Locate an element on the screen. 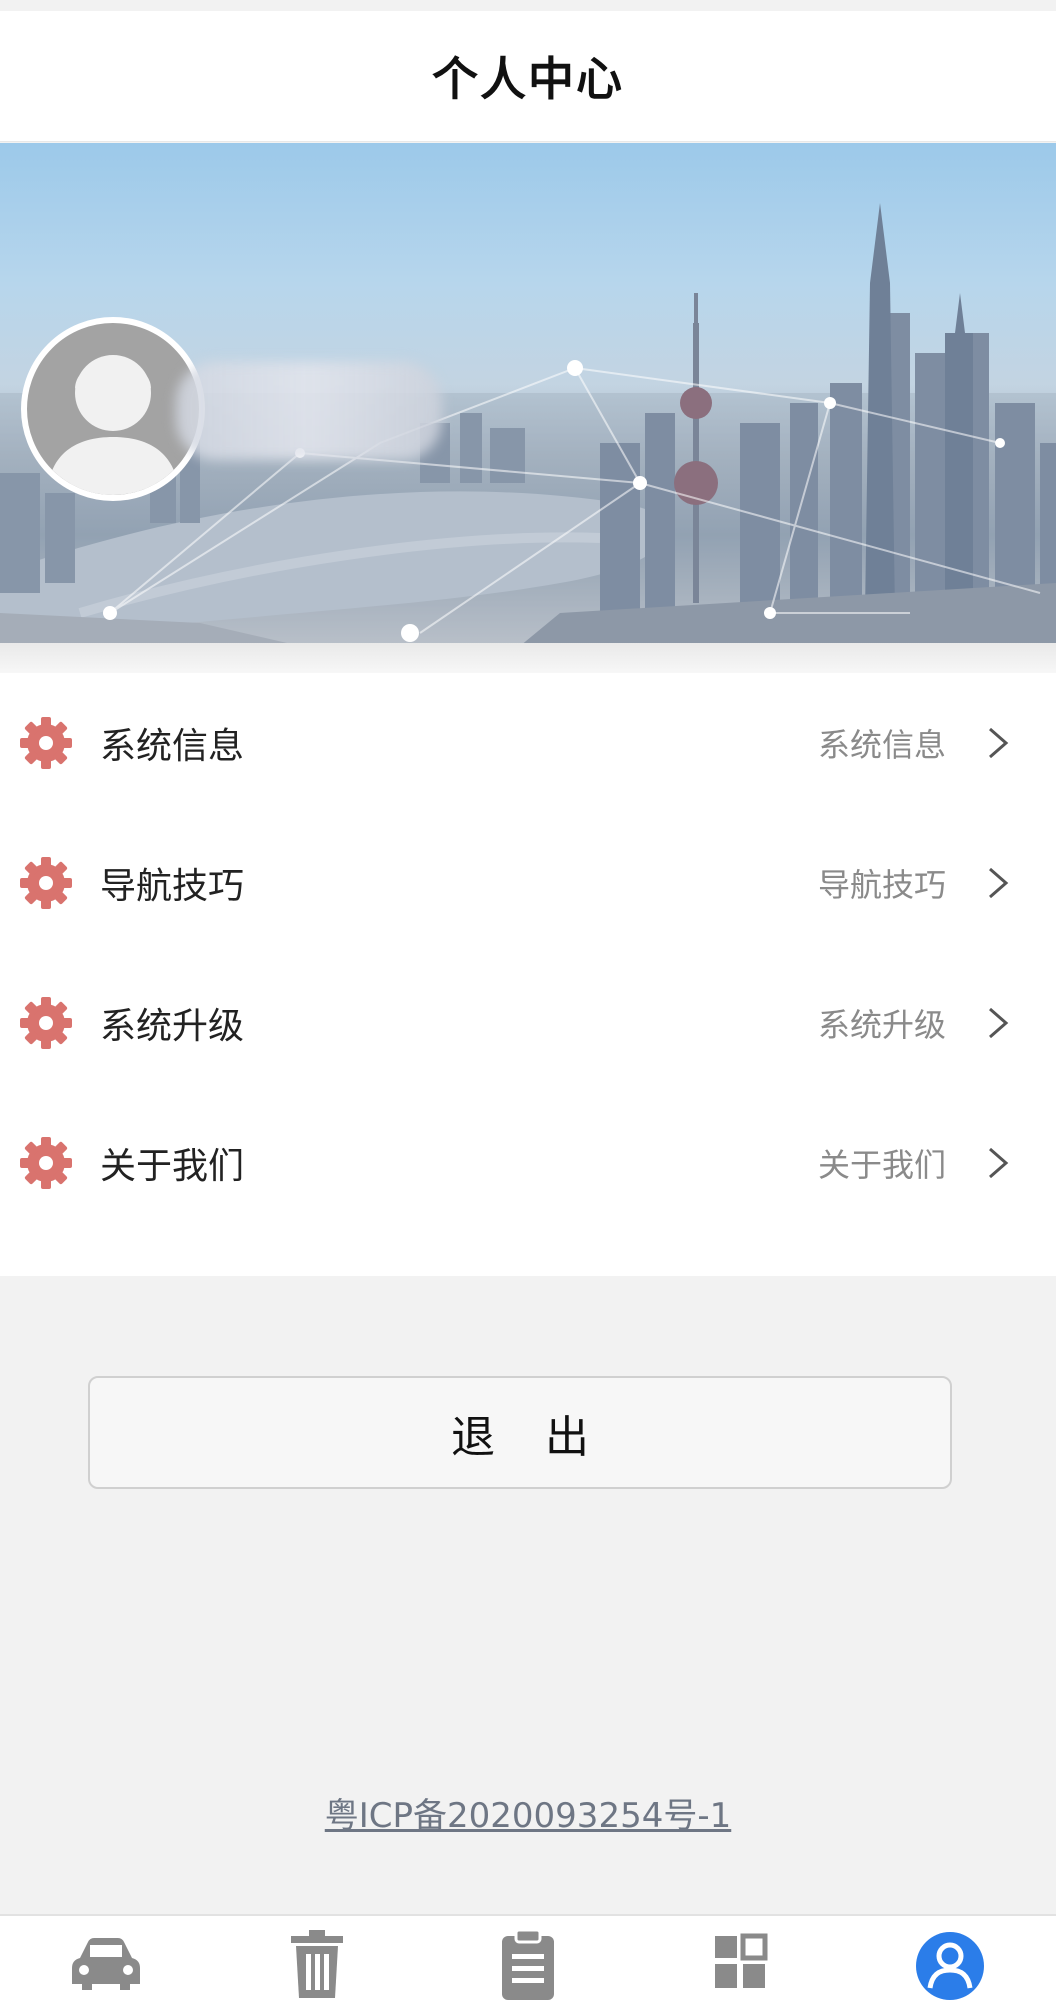 This screenshot has height=2012, width=1056. page-title: 个人中心 is located at coordinates (528, 79).